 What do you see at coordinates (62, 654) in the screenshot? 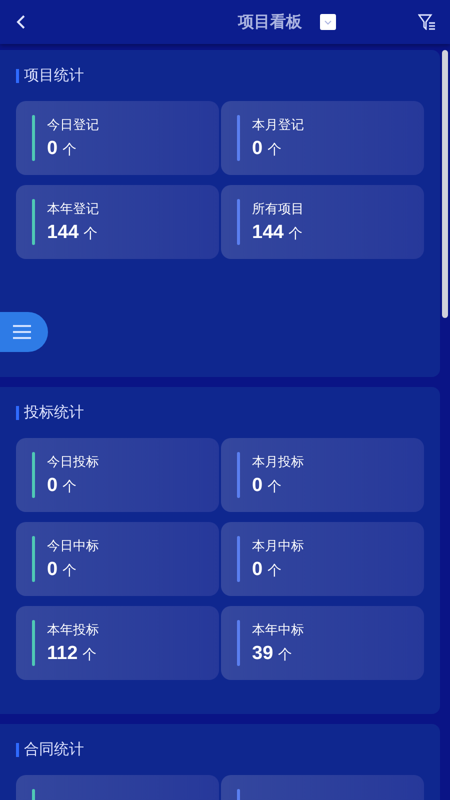
I see `stat-value: 112` at bounding box center [62, 654].